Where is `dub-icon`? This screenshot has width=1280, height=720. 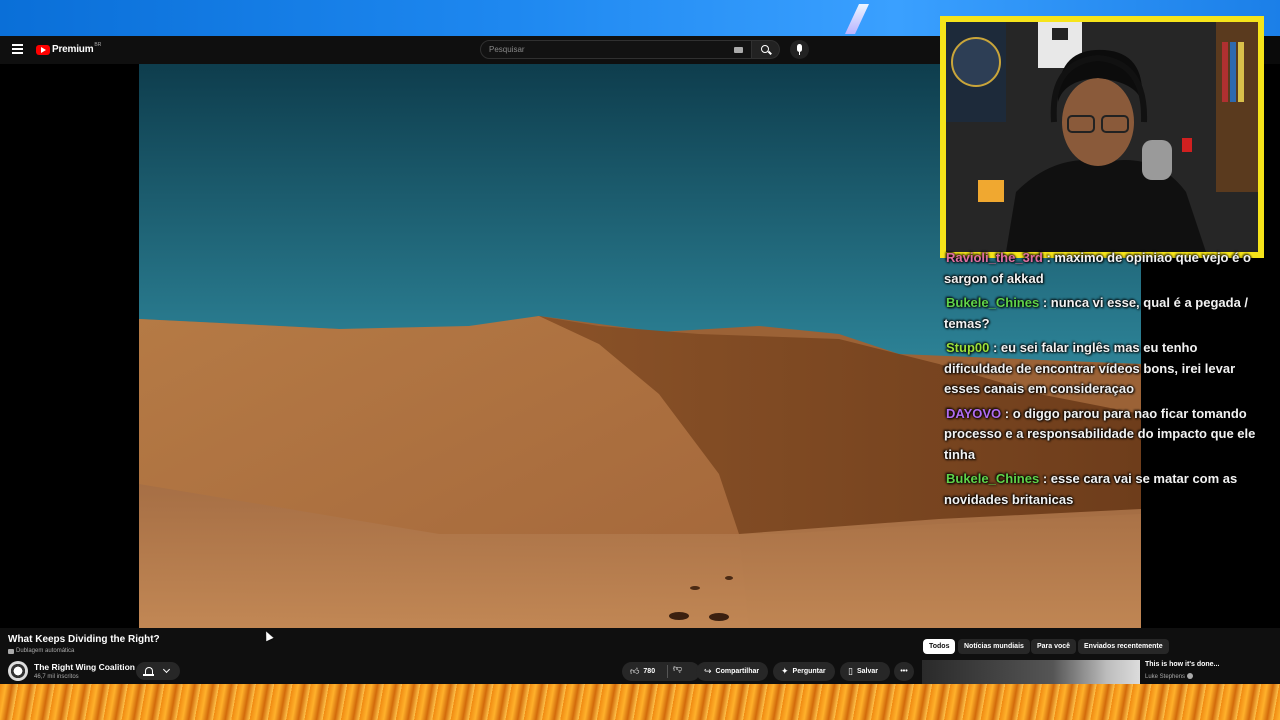 dub-icon is located at coordinates (11, 651).